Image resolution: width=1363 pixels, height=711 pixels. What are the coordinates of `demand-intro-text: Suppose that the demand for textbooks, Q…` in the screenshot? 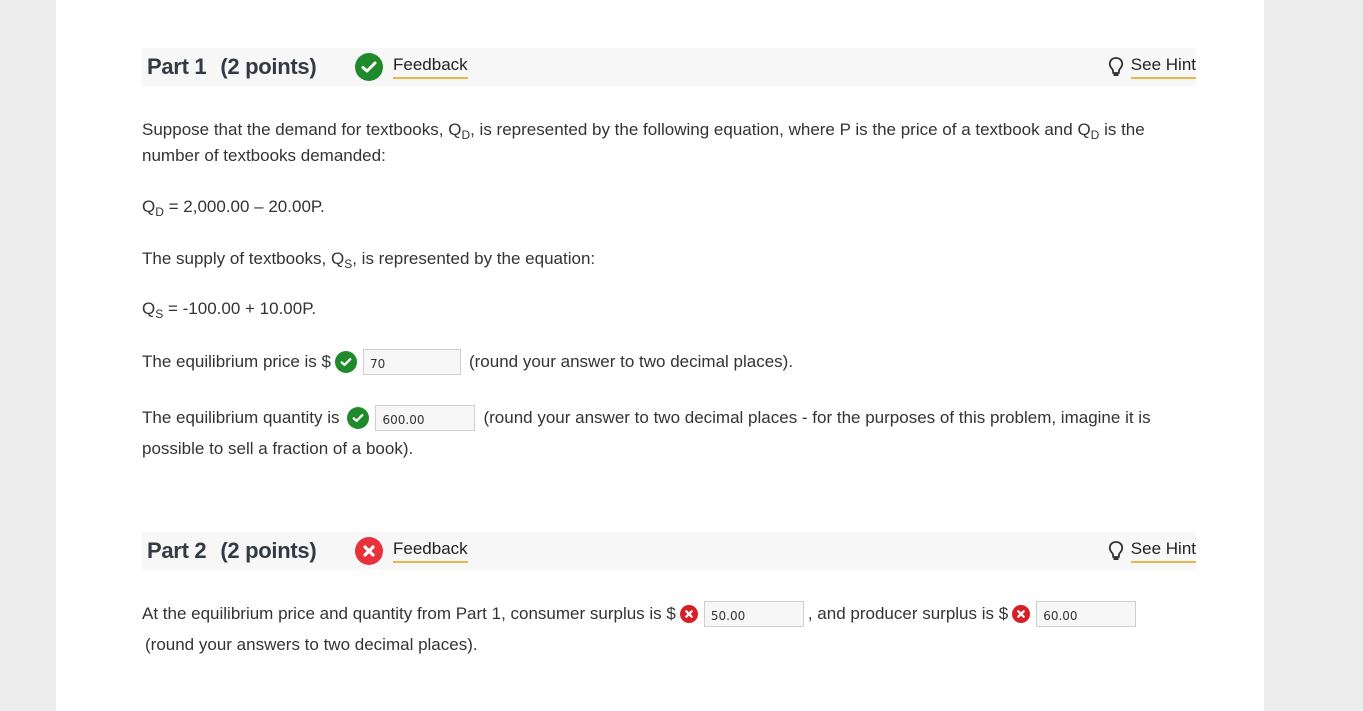 It's located at (669, 143).